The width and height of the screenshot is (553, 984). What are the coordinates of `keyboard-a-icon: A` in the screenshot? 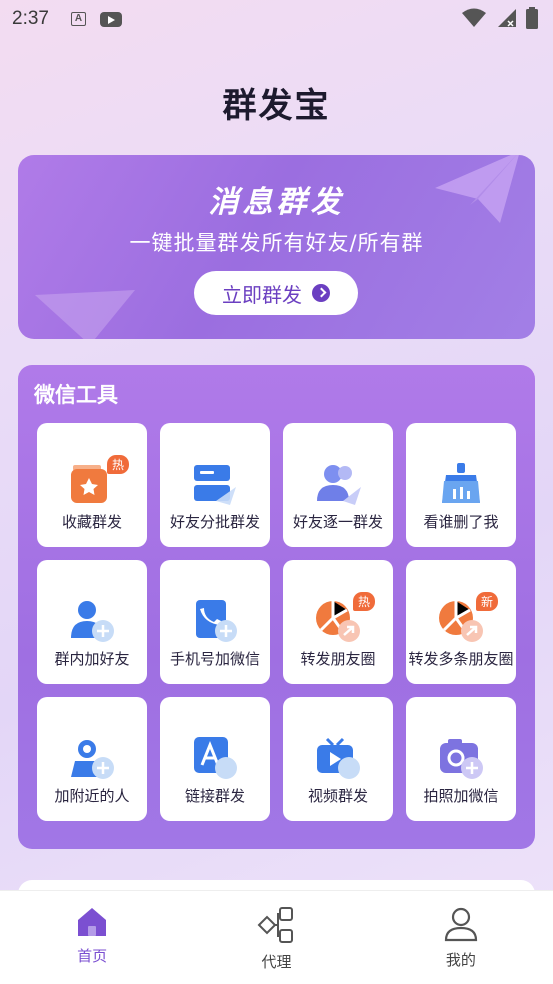 It's located at (78, 19).